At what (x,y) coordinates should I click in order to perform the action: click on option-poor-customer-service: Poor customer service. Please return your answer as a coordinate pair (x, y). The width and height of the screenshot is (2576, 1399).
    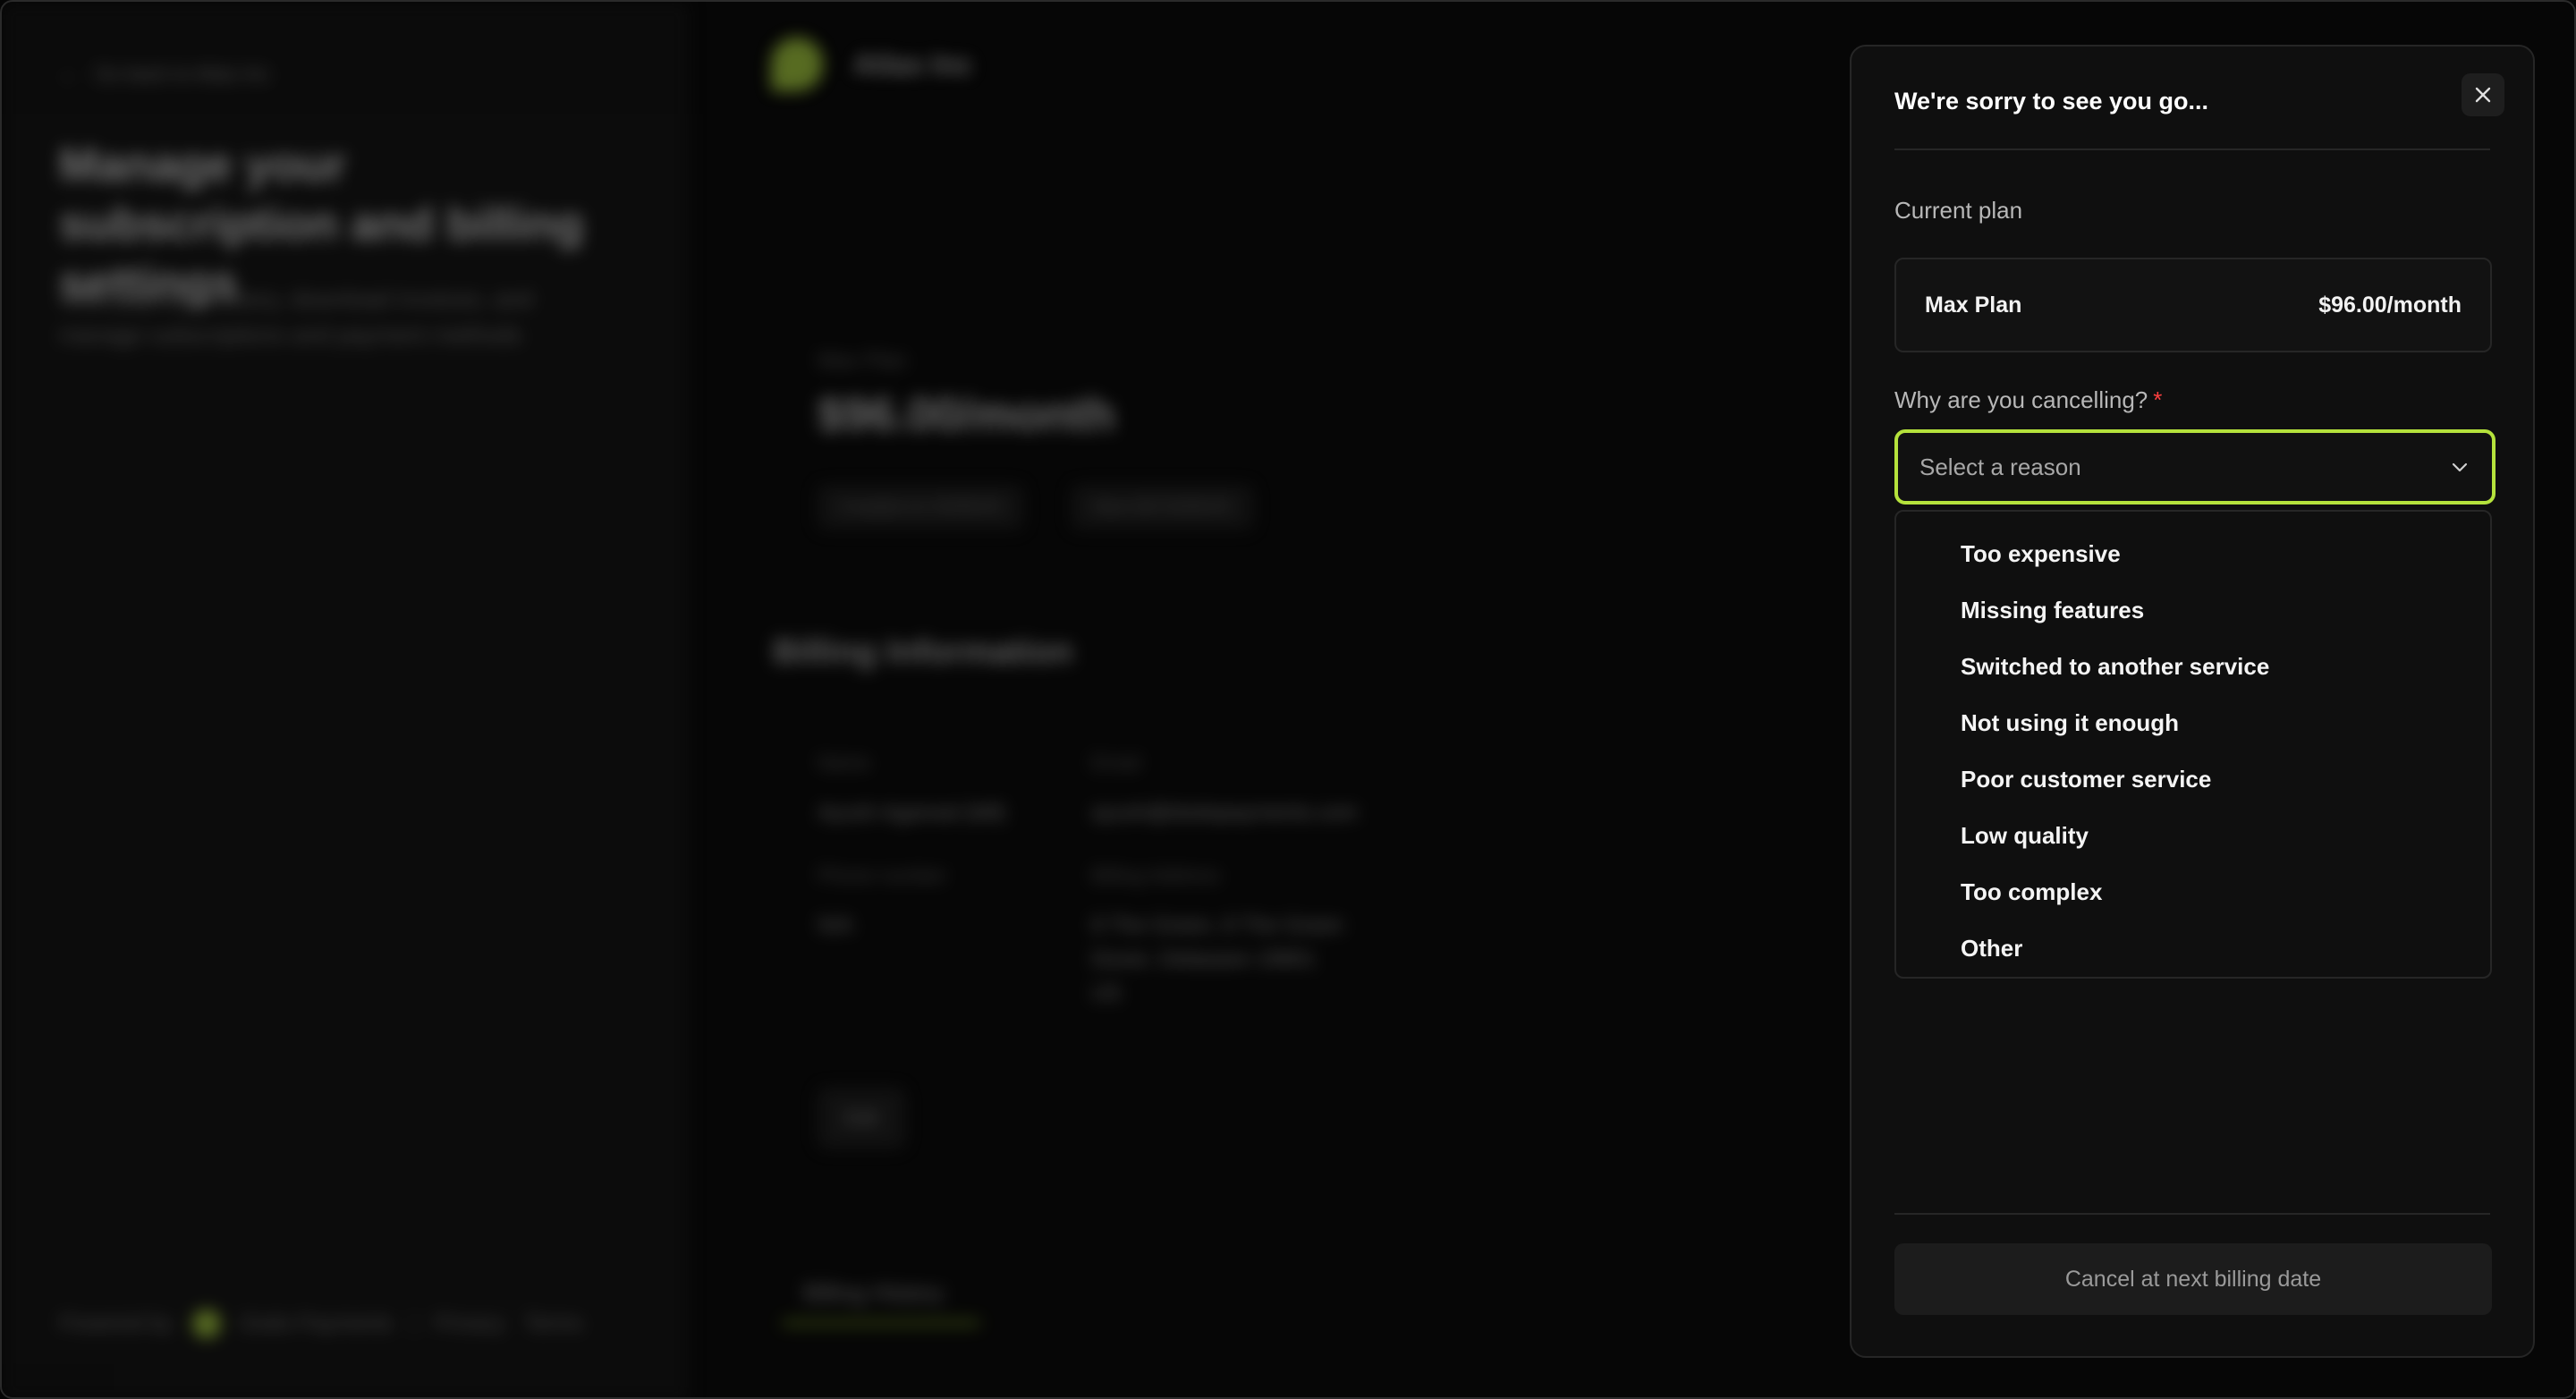
    Looking at the image, I should click on (2193, 779).